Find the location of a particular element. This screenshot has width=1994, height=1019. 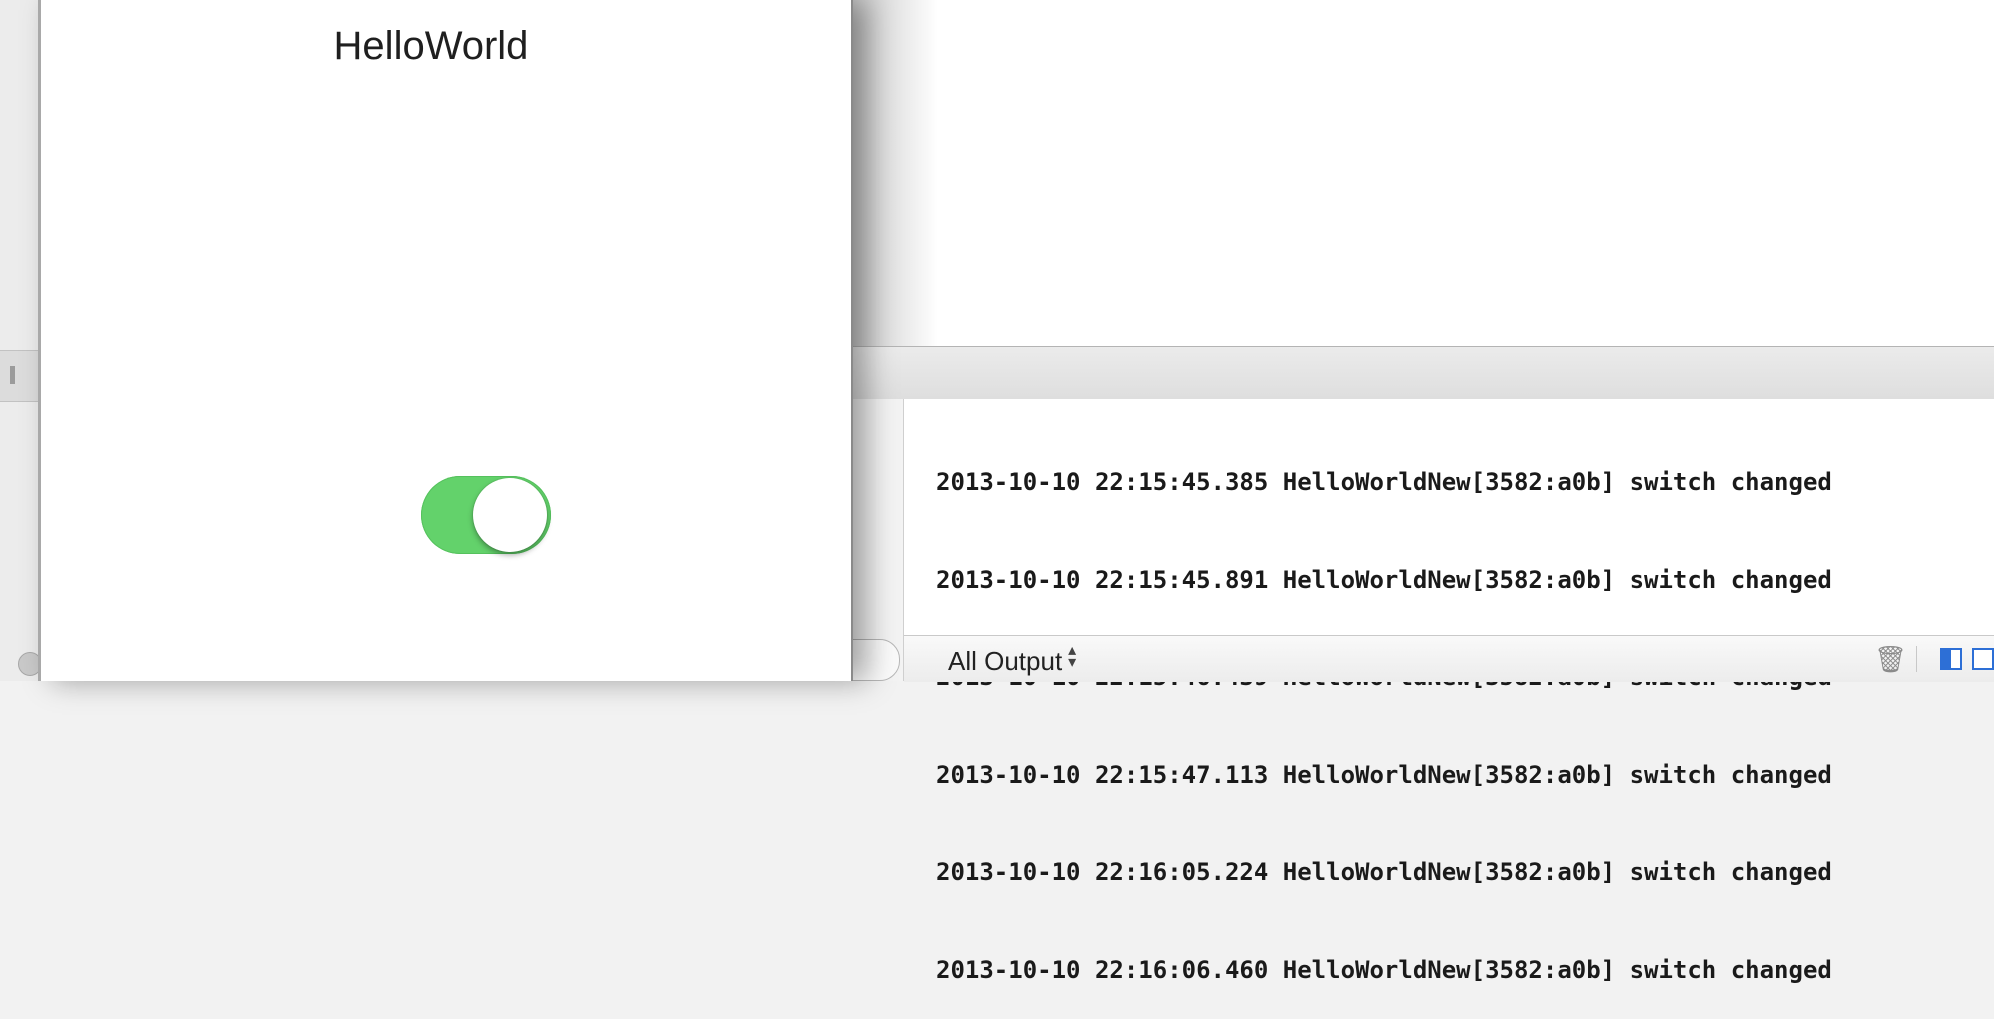

output-filter-select: All Output ▴ ▾ is located at coordinates (1012, 659).